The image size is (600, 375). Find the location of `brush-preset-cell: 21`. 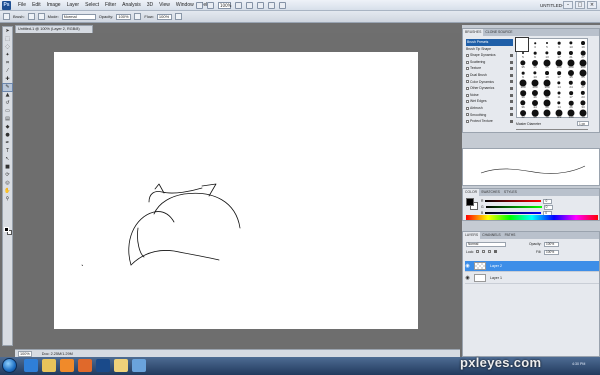

brush-preset-cell: 21 is located at coordinates (571, 54).